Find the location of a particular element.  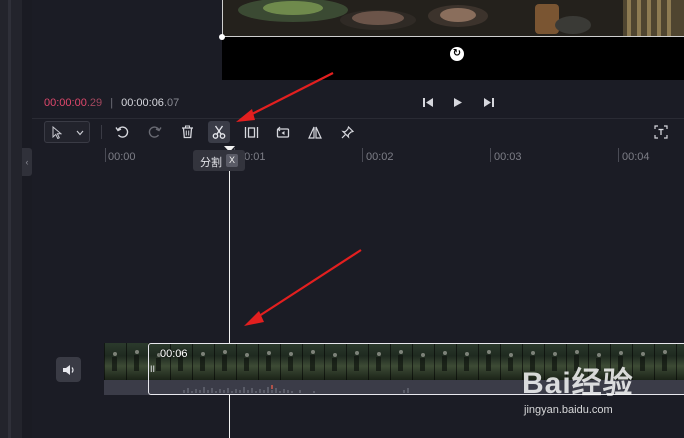

clip-duration-label: 00:06 is located at coordinates (174, 354).